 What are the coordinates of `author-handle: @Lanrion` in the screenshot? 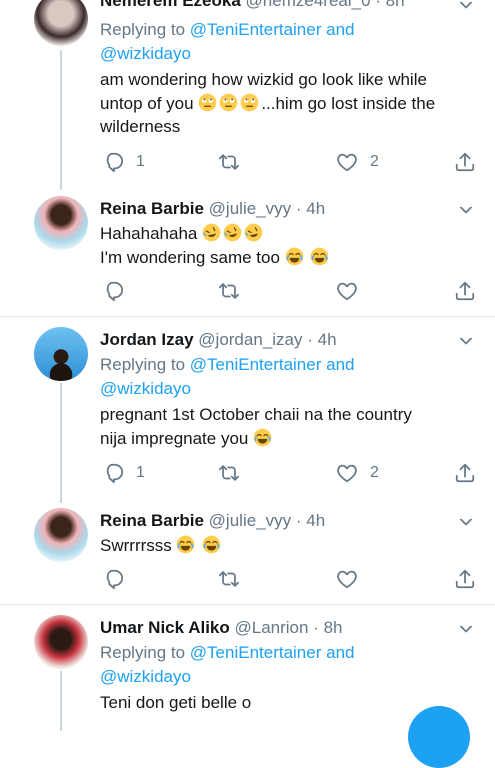 It's located at (271, 627).